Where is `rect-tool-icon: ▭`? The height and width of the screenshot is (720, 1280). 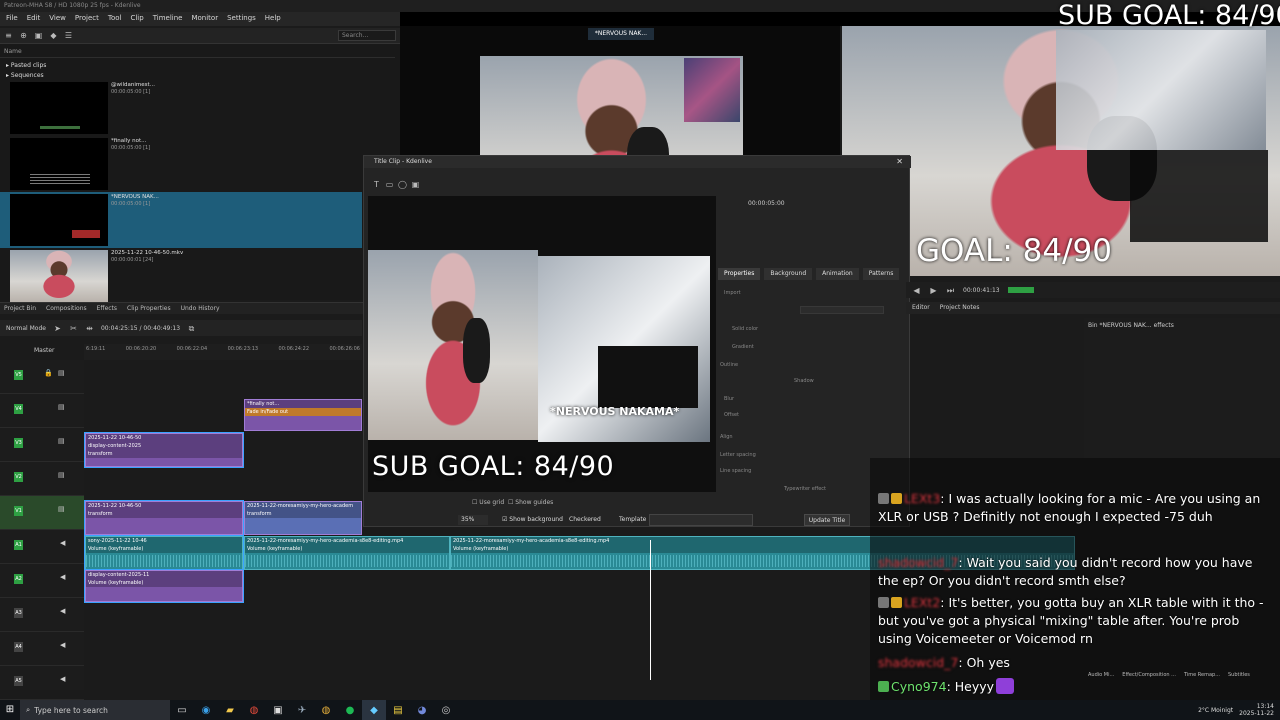
rect-tool-icon: ▭ is located at coordinates (389, 184).